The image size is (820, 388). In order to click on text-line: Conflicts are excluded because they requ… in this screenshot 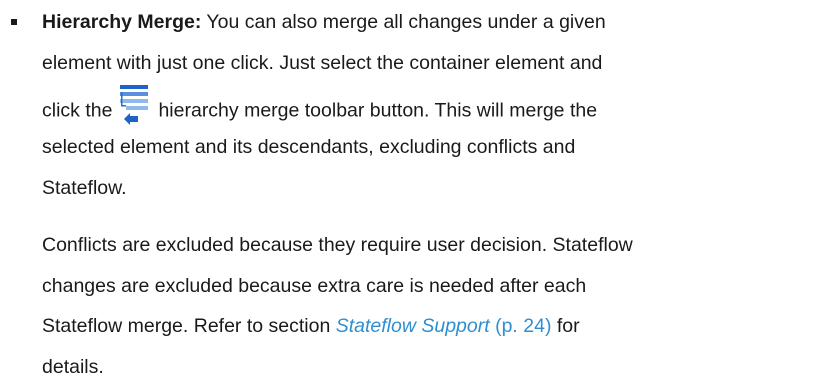, I will do `click(337, 245)`.